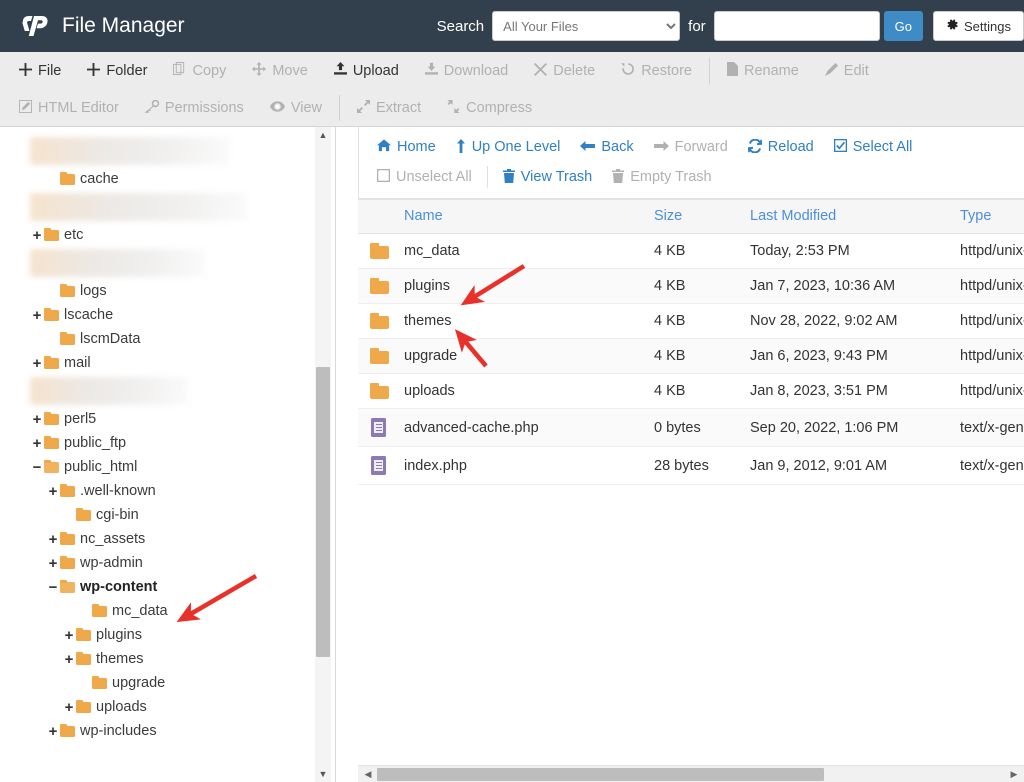 This screenshot has height=782, width=1024. What do you see at coordinates (529, 356) in the screenshot?
I see `file-name-cell: upgrade` at bounding box center [529, 356].